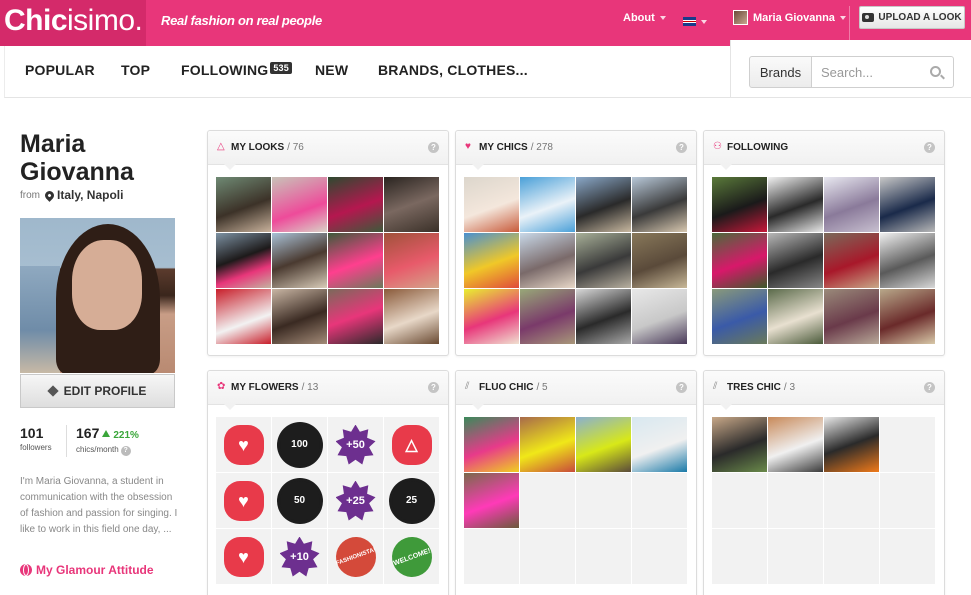 The width and height of the screenshot is (971, 595). I want to click on looks-grid, so click(328, 260).